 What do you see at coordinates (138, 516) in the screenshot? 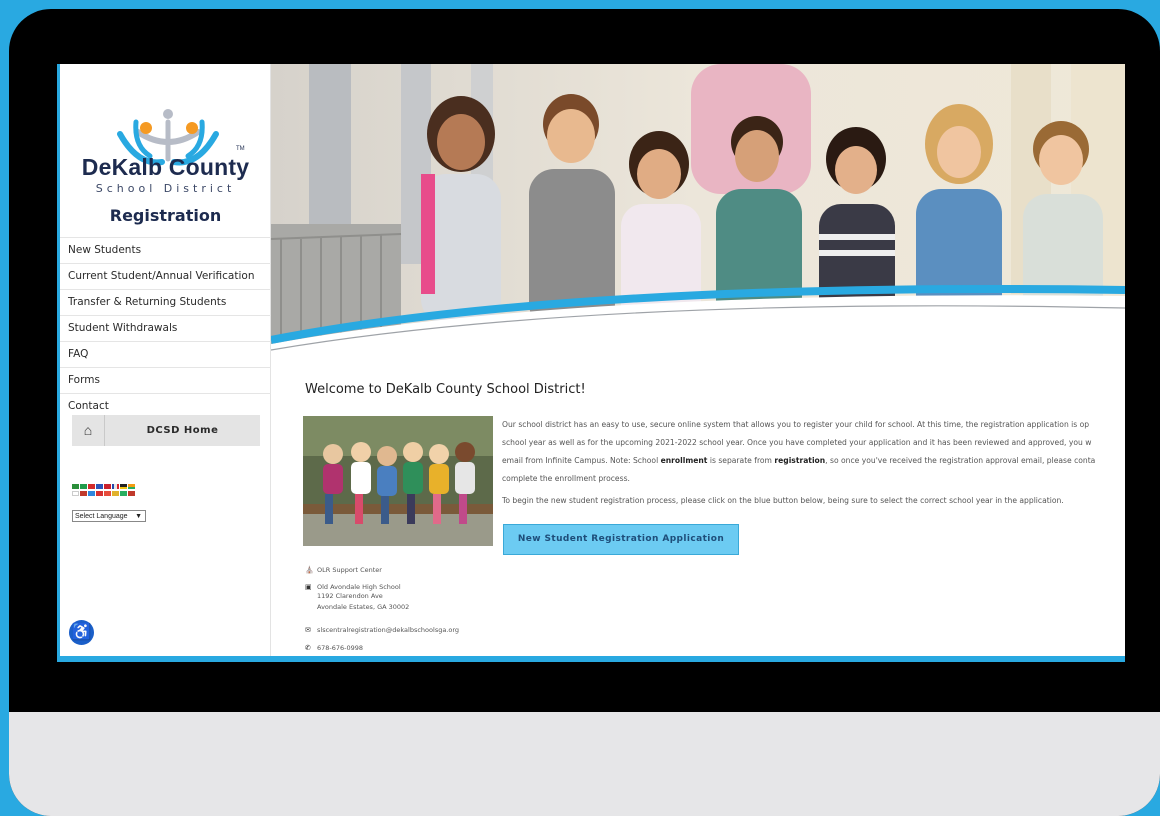
I see `chevron-down-icon: ▼` at bounding box center [138, 516].